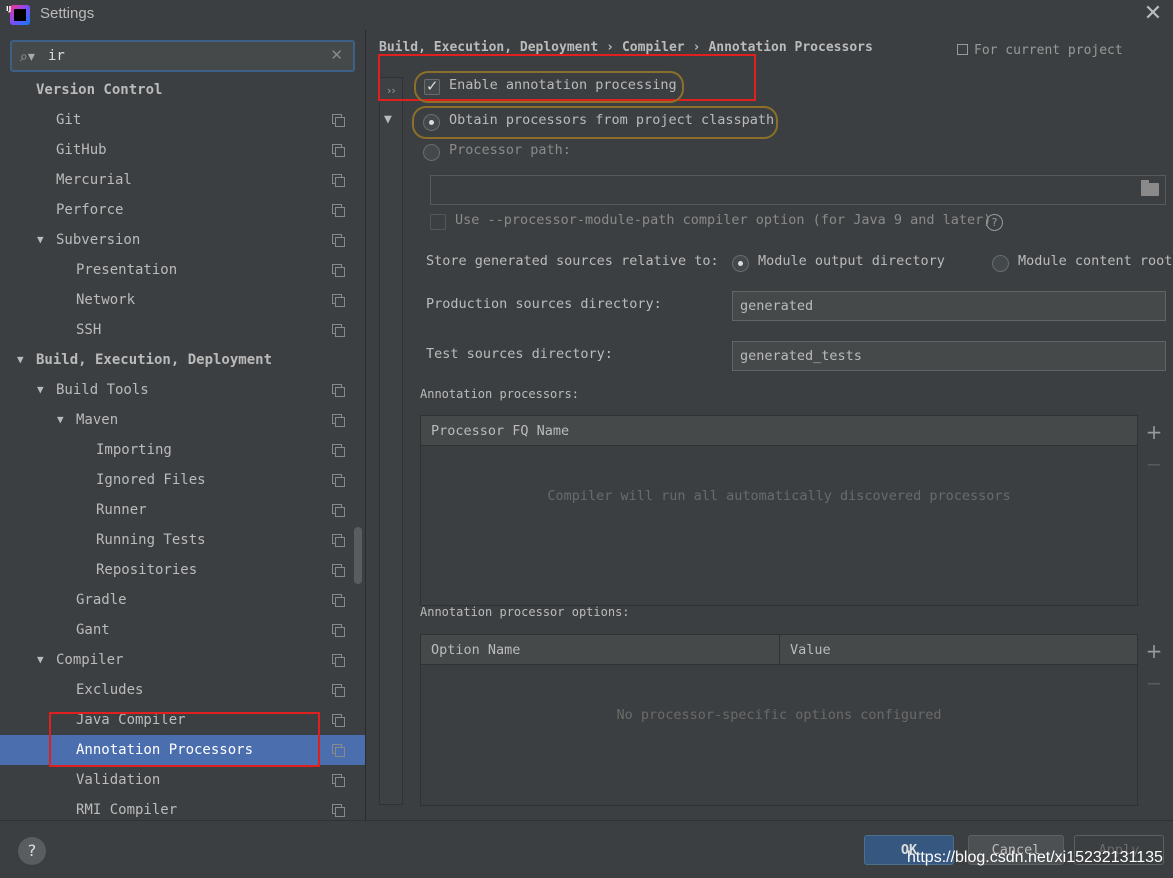 The height and width of the screenshot is (878, 1173). I want to click on table-header: Option Name Value, so click(779, 650).